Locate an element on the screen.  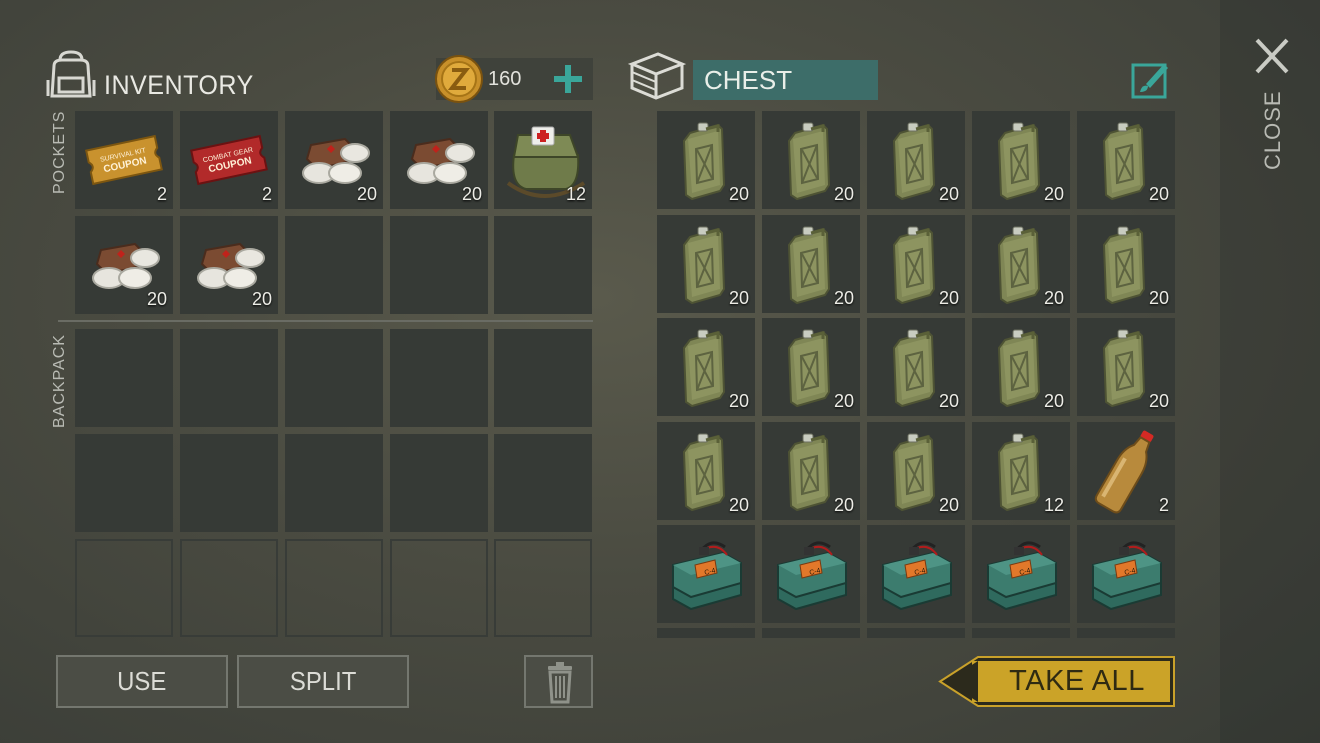
backpack-icon is located at coordinates (71, 75).